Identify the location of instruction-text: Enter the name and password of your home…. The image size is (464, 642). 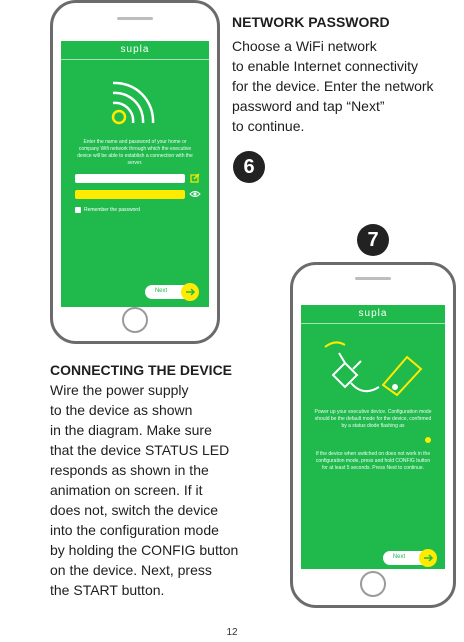
(135, 152).